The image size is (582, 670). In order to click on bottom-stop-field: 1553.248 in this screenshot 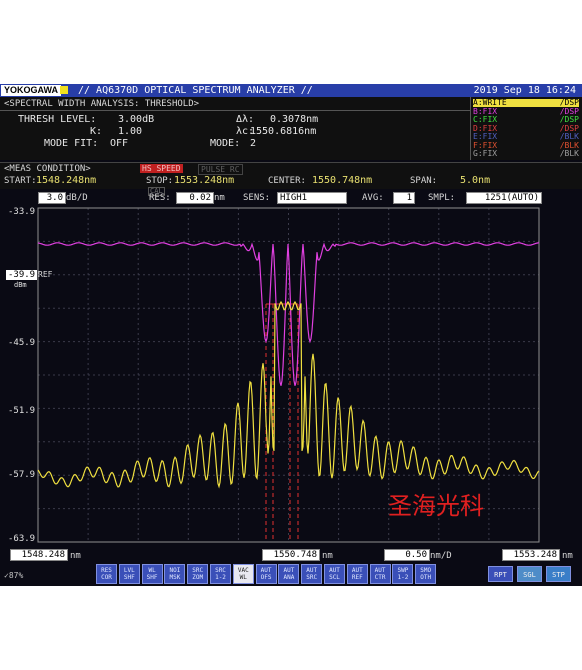, I will do `click(531, 555)`.